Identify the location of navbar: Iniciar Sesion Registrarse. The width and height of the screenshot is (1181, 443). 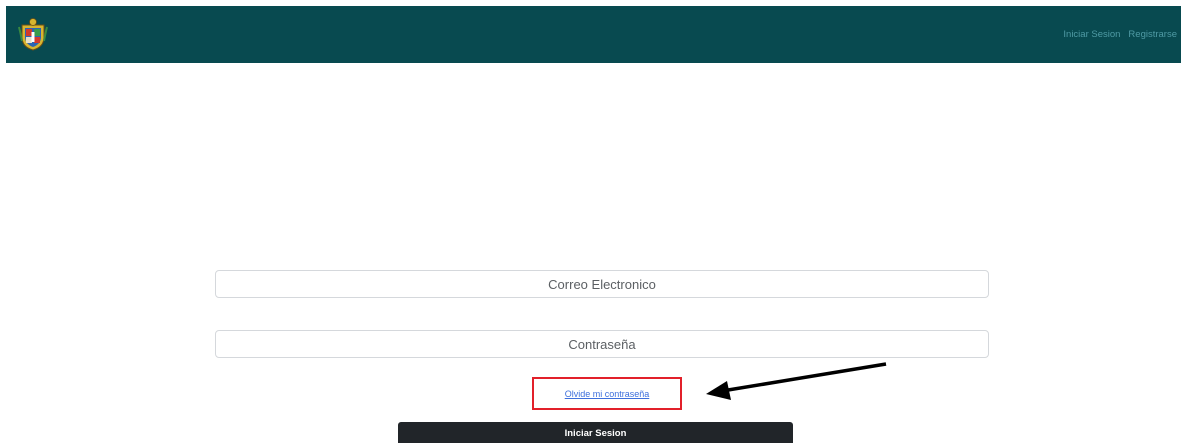
(593, 34).